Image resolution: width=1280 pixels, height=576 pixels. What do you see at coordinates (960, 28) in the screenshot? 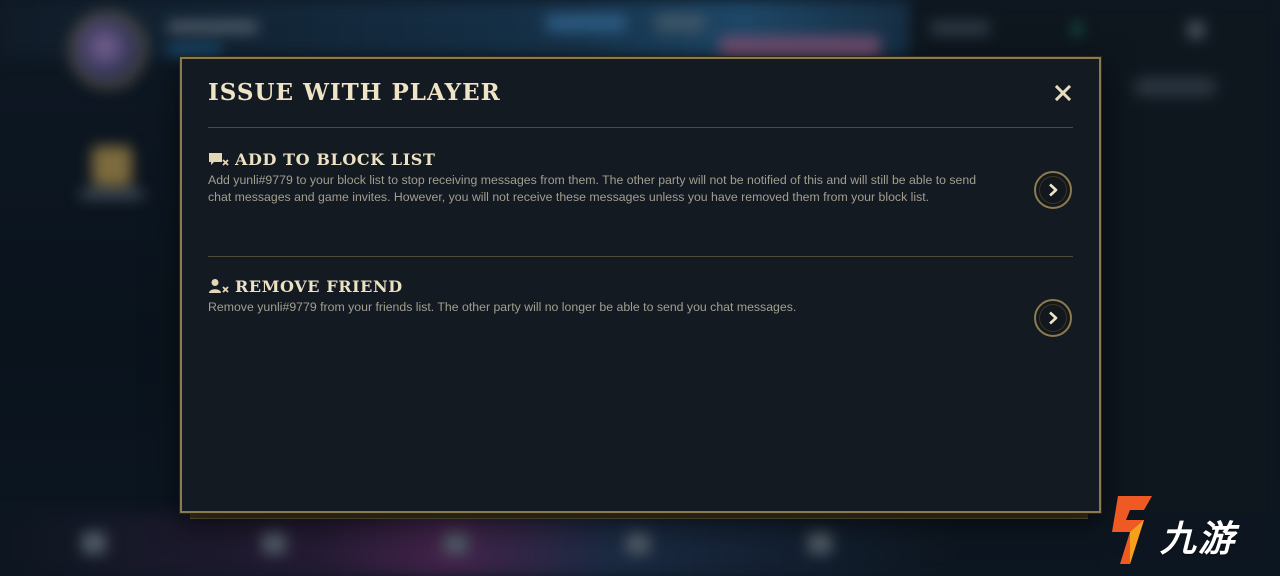
I see `bg-social-header` at bounding box center [960, 28].